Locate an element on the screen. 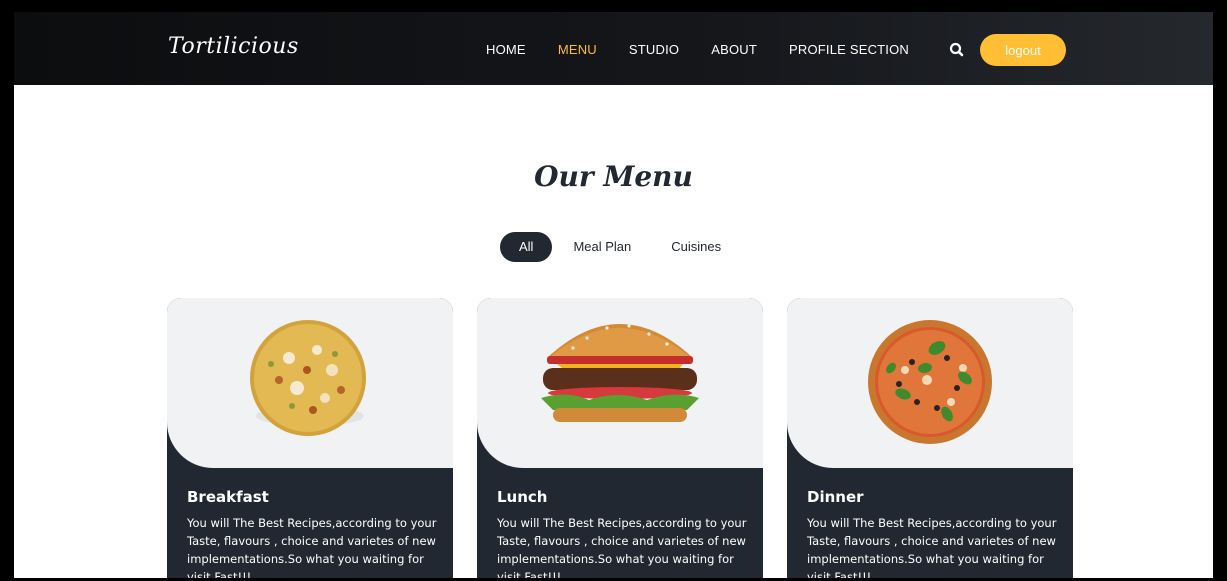 The width and height of the screenshot is (1227, 581). nav-studio: STUDIO is located at coordinates (654, 49).